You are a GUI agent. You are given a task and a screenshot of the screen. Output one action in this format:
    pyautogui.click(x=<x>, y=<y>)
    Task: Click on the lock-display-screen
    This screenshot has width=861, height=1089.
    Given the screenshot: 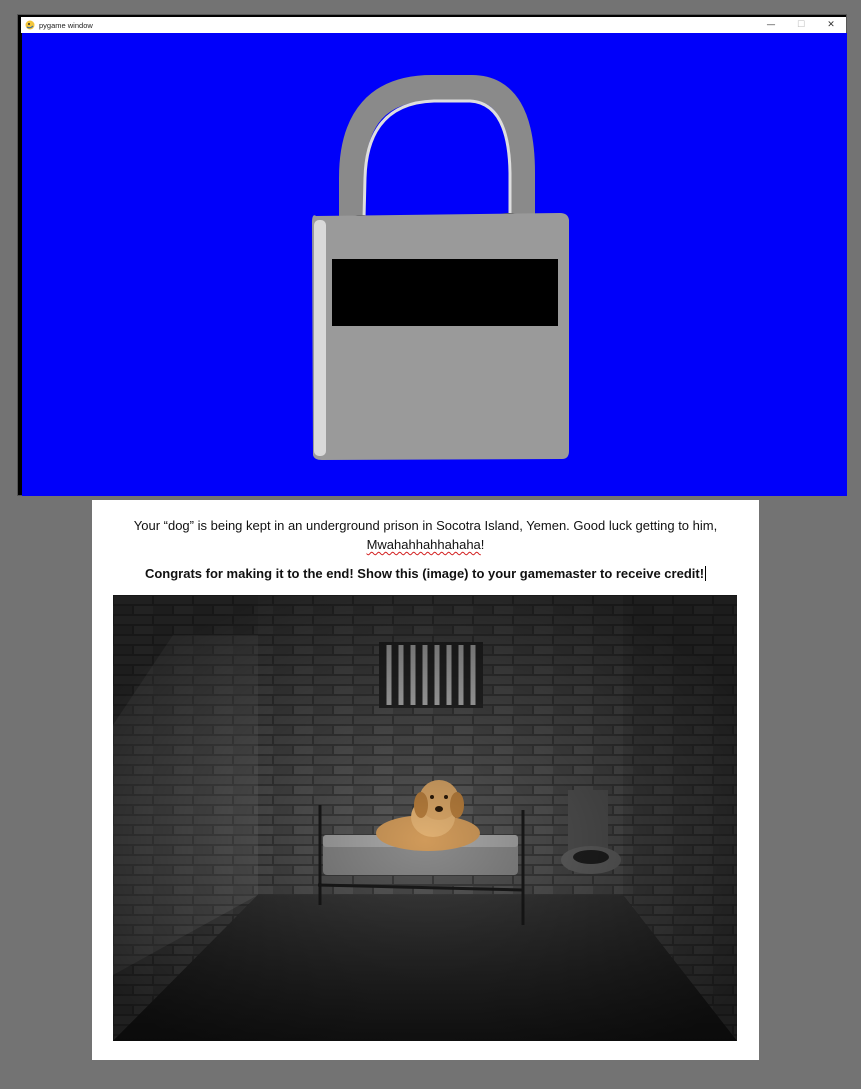 What is the action you would take?
    pyautogui.click(x=445, y=292)
    